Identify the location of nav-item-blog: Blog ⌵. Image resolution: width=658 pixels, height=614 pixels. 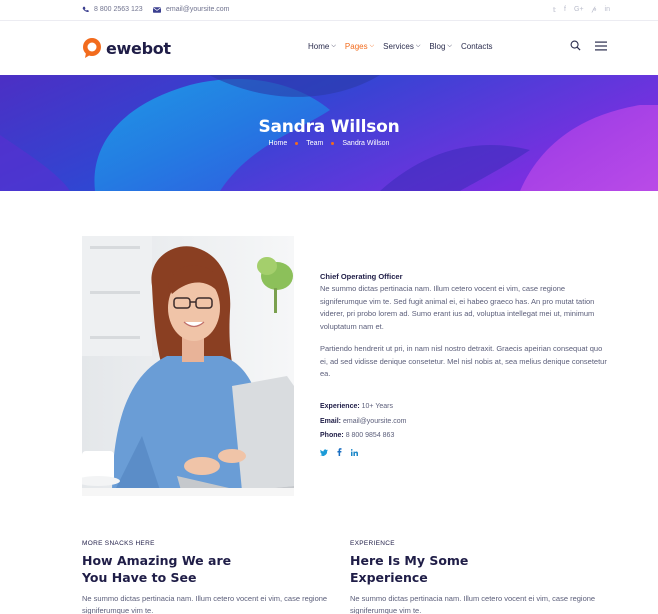
(440, 46).